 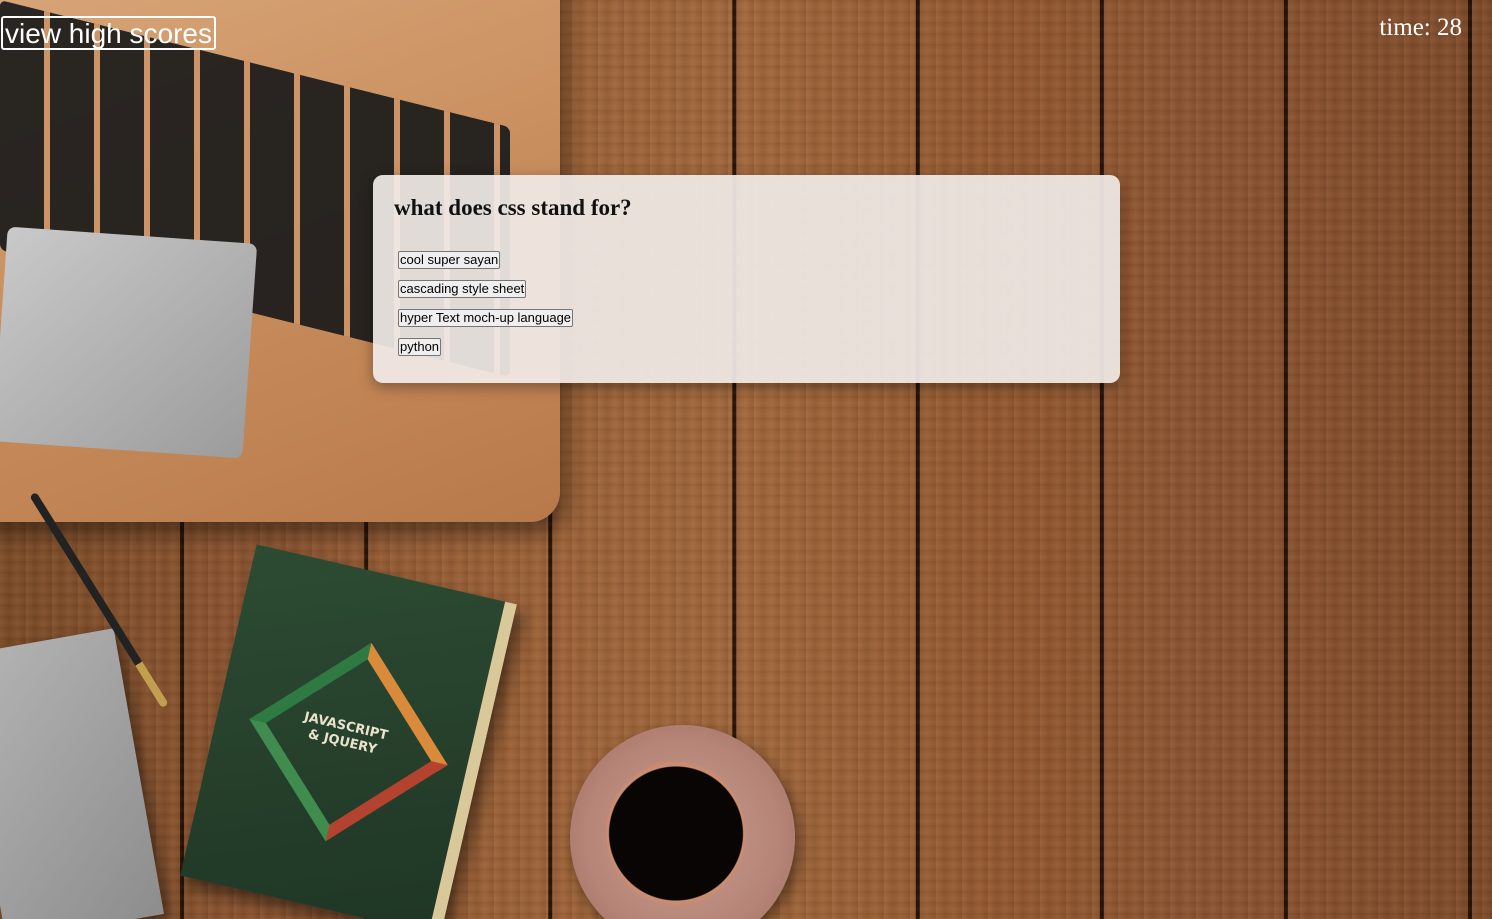 What do you see at coordinates (449, 260) in the screenshot?
I see `answer-button-1: cool super sayan` at bounding box center [449, 260].